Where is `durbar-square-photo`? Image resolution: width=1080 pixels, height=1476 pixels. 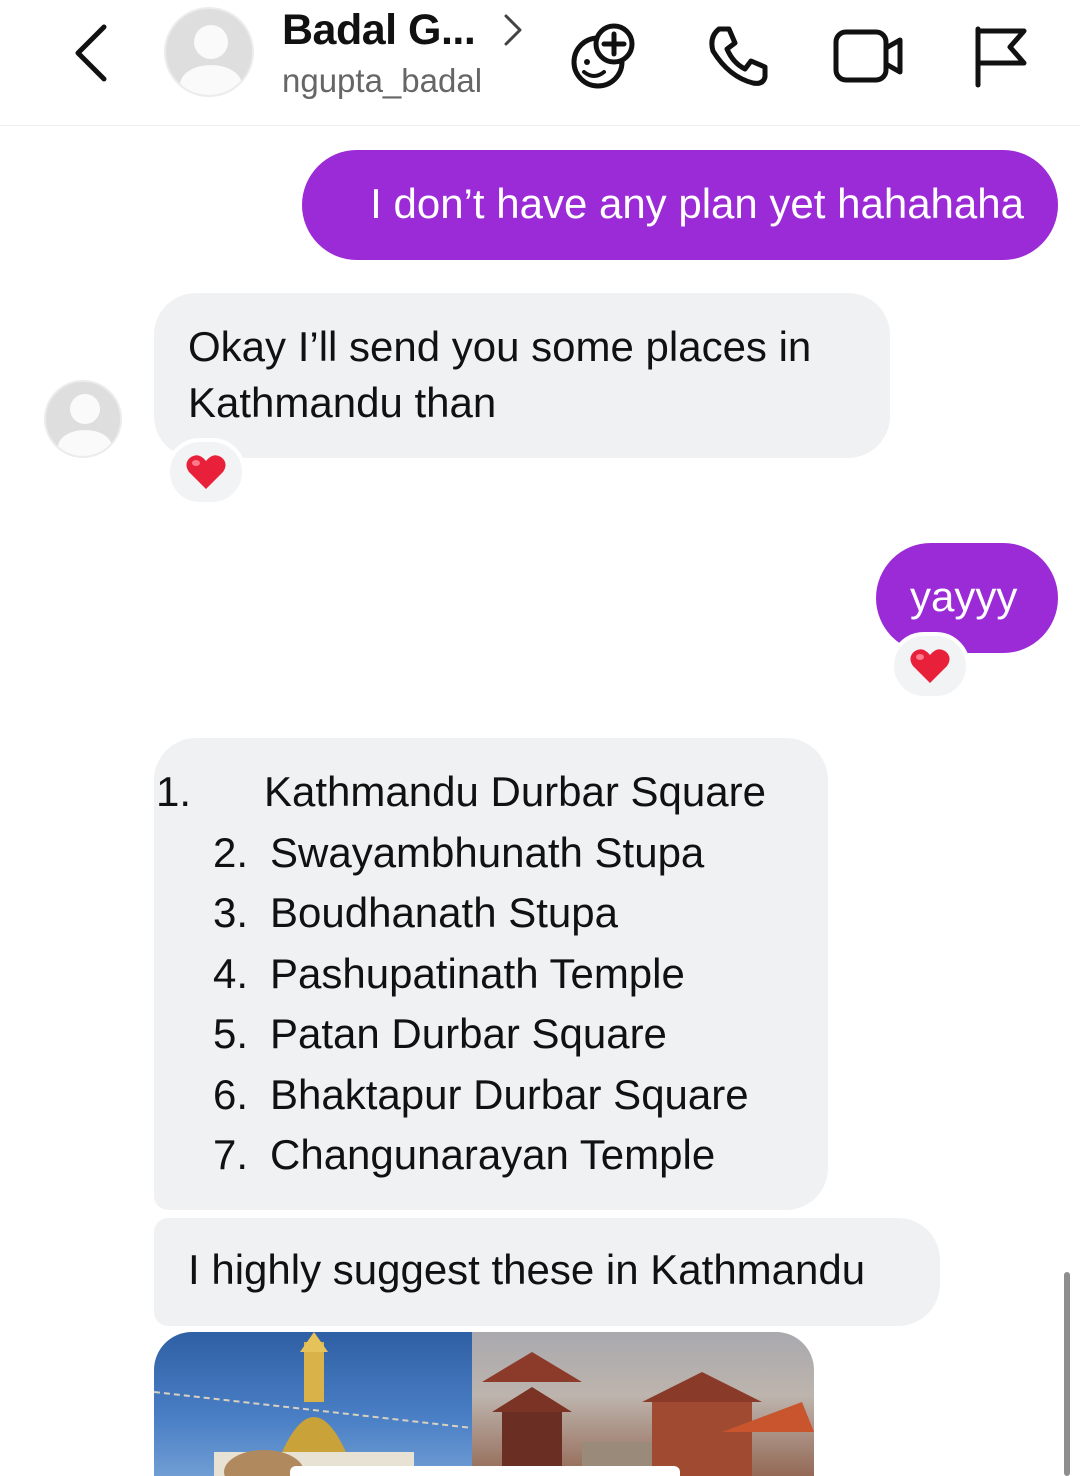
durbar-square-photo is located at coordinates (643, 1404).